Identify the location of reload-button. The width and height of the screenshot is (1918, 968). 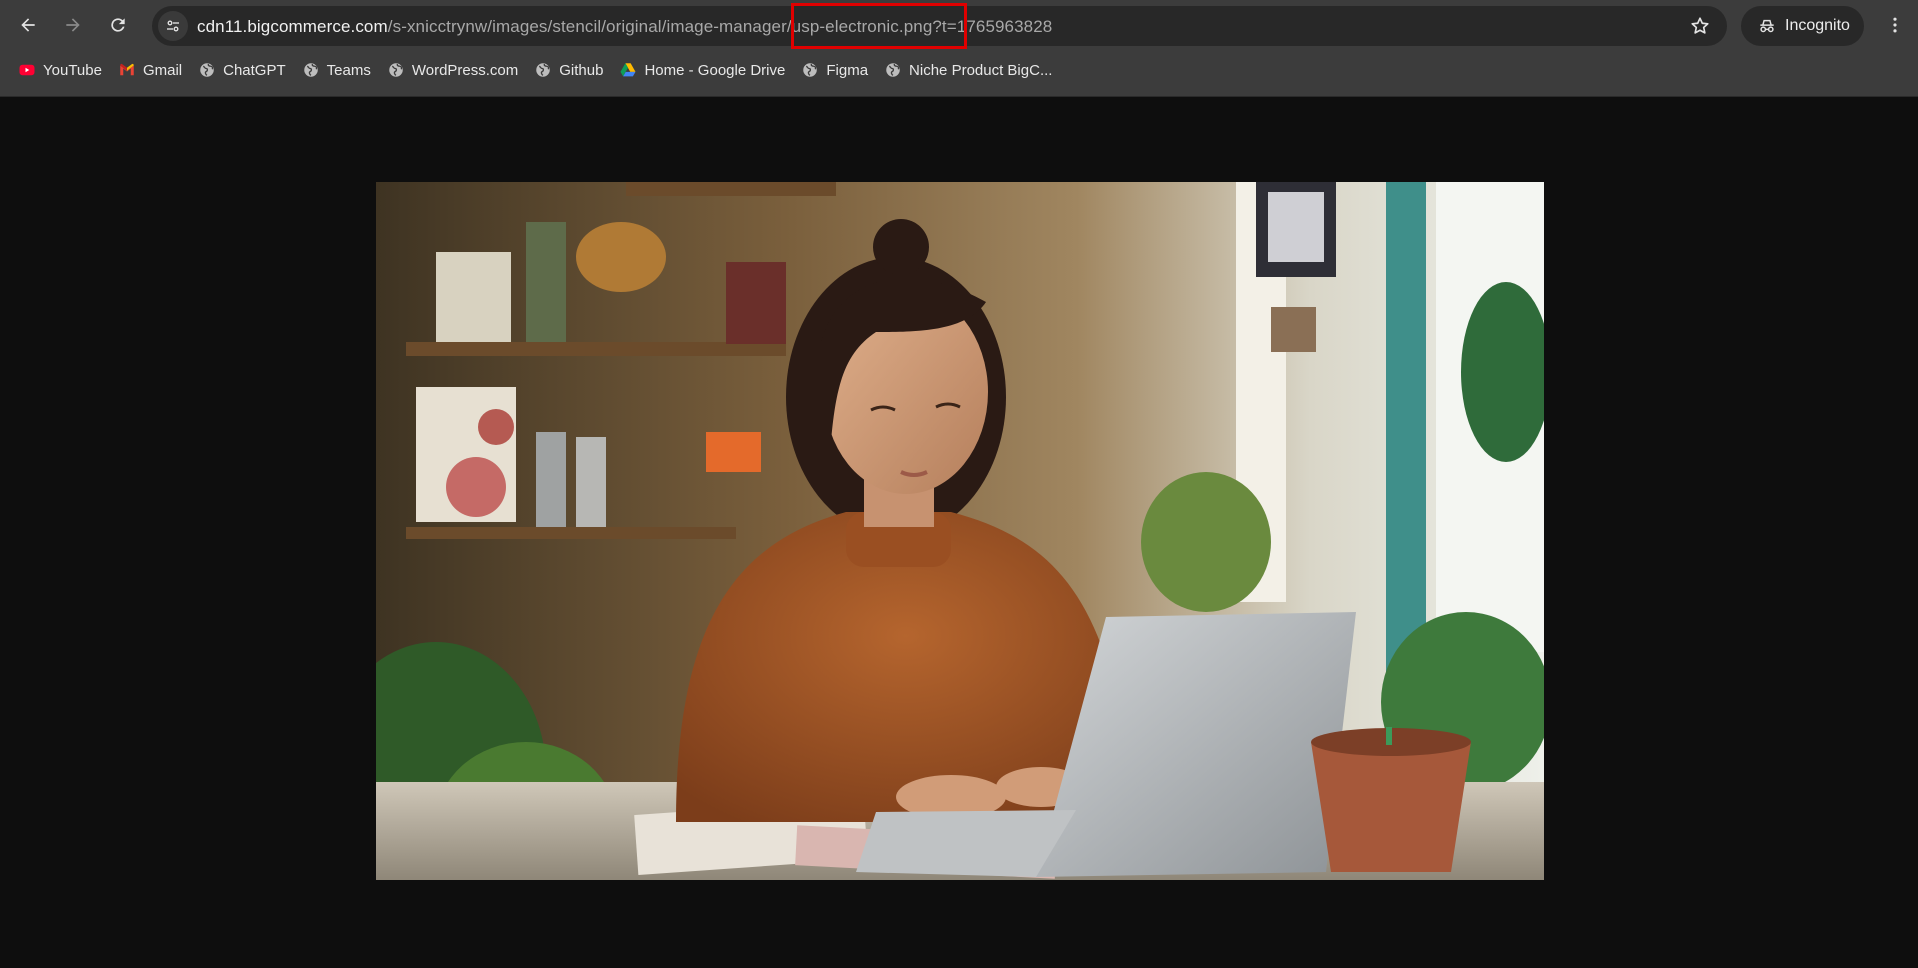
(118, 25).